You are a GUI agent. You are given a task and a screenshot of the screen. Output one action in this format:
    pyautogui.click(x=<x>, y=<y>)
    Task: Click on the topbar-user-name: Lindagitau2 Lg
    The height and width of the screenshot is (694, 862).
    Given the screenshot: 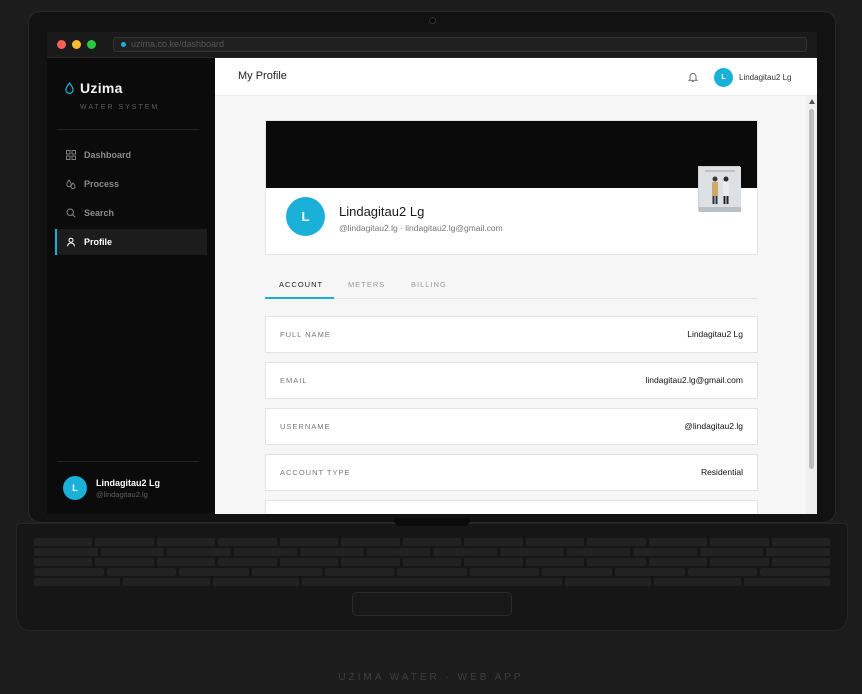 What is the action you would take?
    pyautogui.click(x=765, y=77)
    